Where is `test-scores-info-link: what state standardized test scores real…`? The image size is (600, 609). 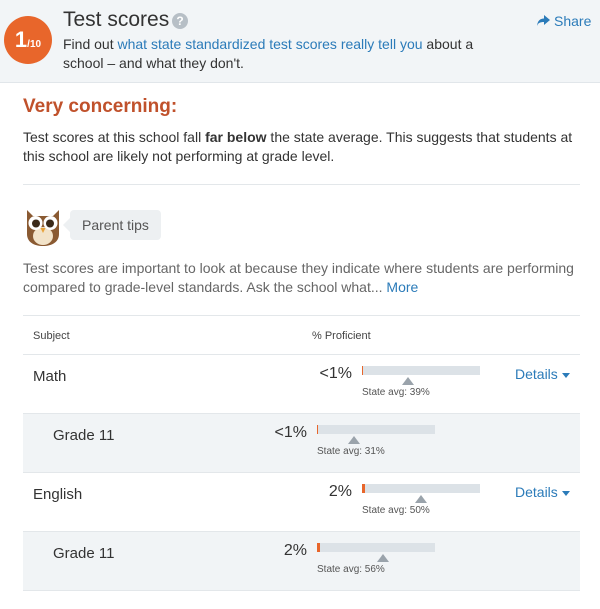
test-scores-info-link: what state standardized test scores real… is located at coordinates (269, 44).